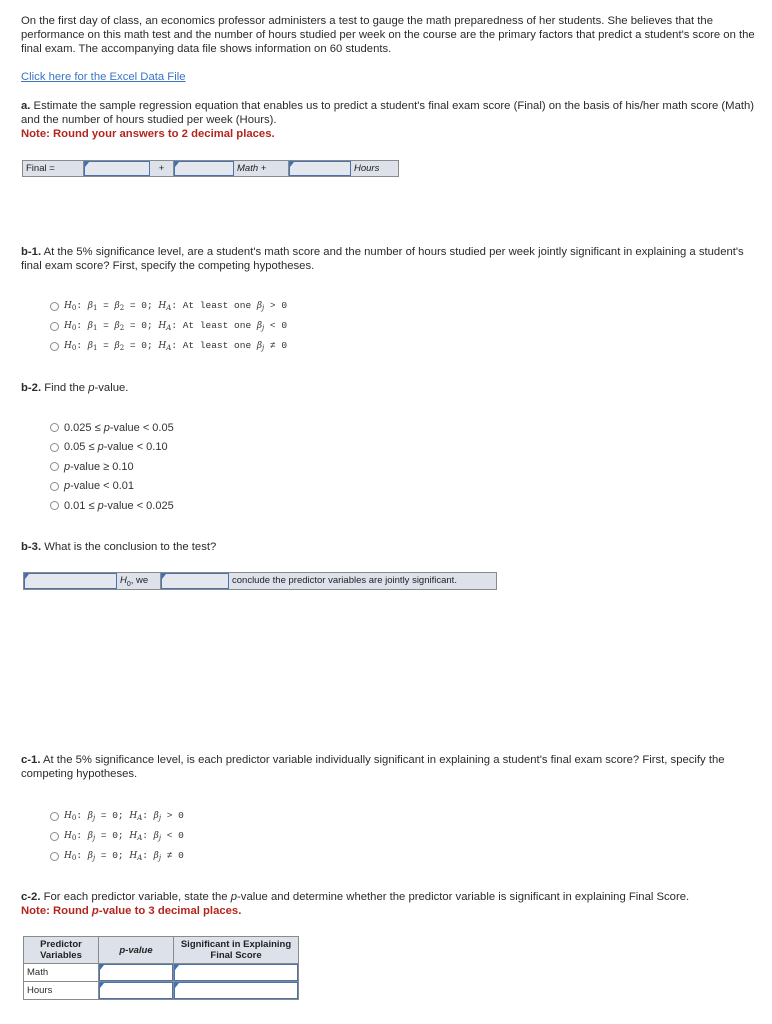  What do you see at coordinates (168, 346) in the screenshot?
I see `b1-option-3: H0: β1 = β2 = 0; HA: At least one βj ≠ 0` at bounding box center [168, 346].